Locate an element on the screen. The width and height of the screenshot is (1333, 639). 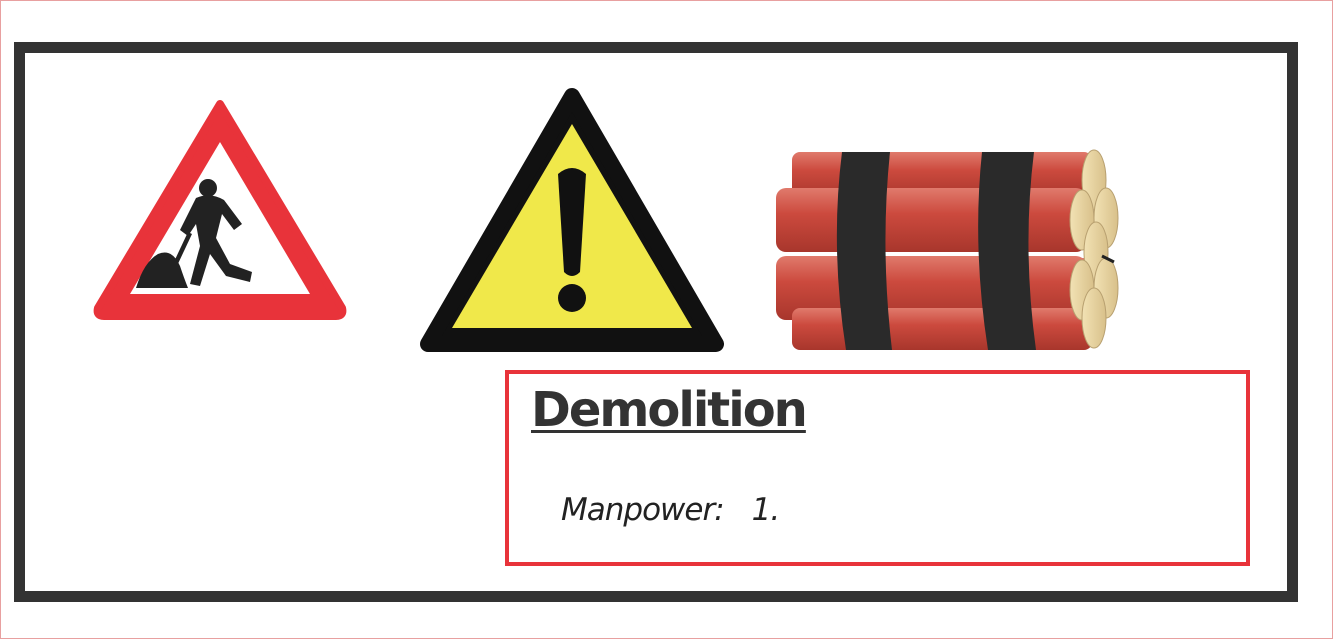
roadworks-sign-icon is located at coordinates (220, 209).